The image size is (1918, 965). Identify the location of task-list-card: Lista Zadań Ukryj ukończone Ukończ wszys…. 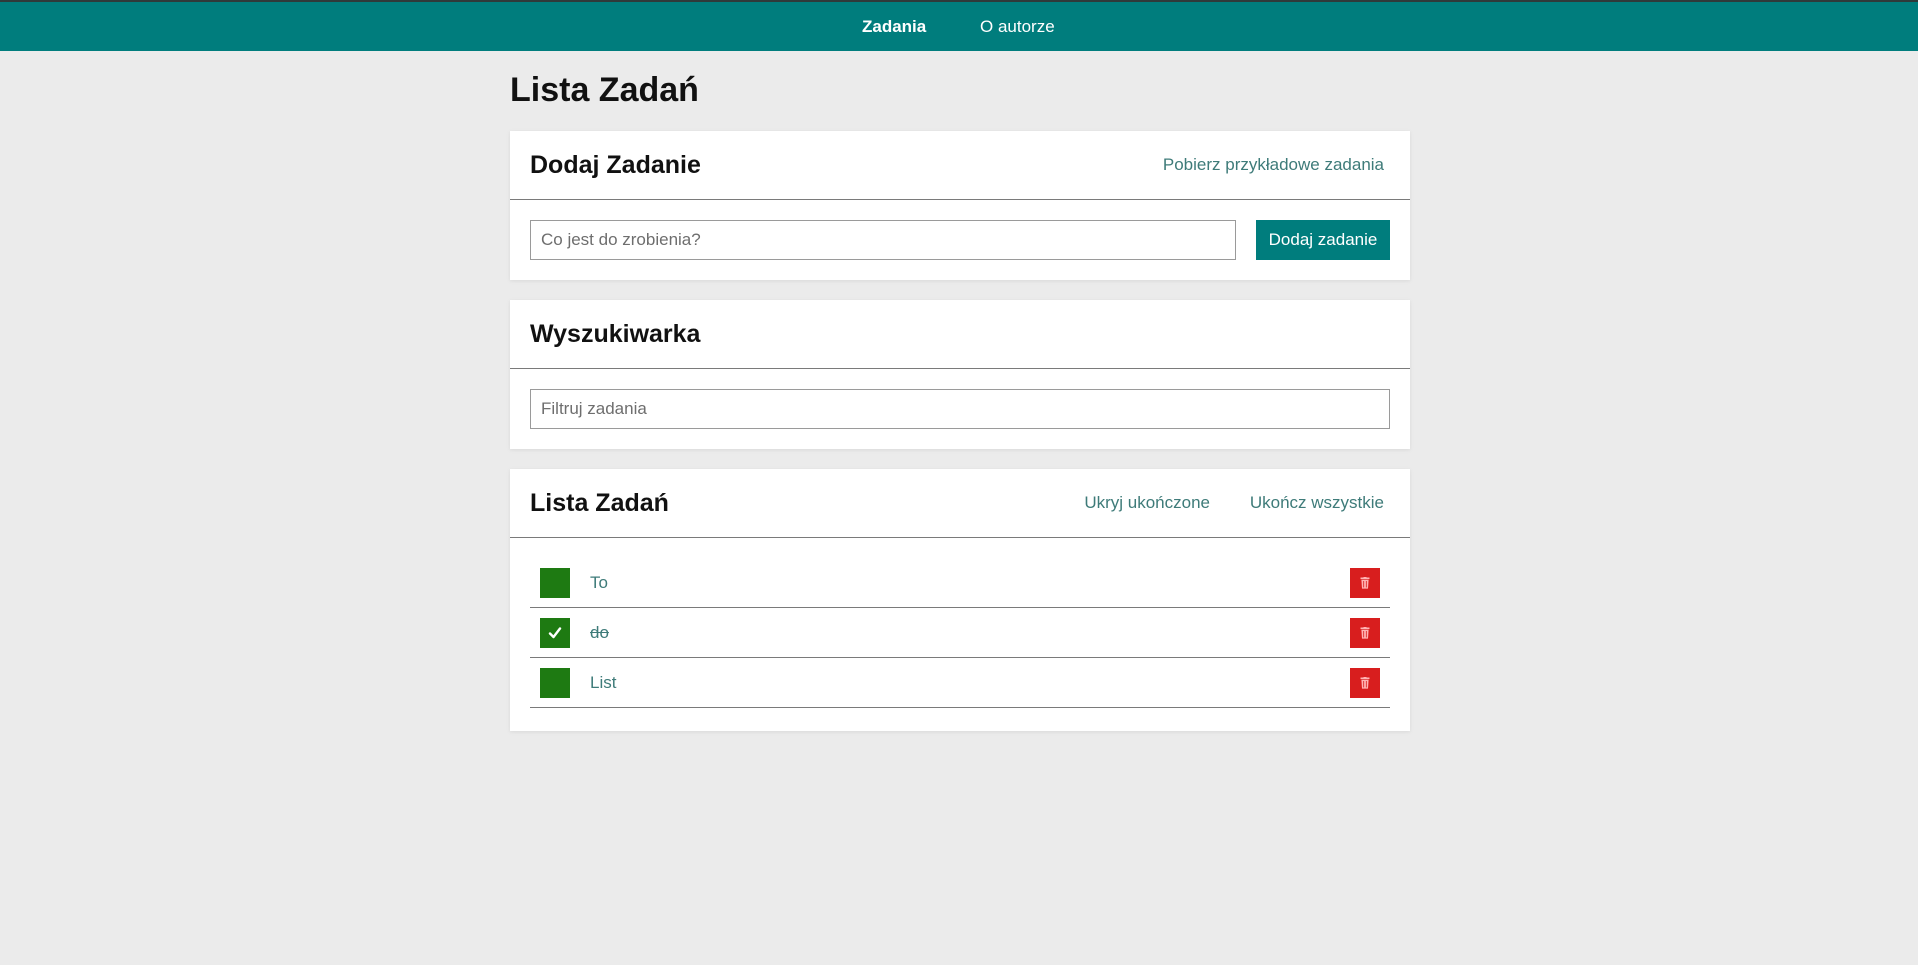
(960, 600).